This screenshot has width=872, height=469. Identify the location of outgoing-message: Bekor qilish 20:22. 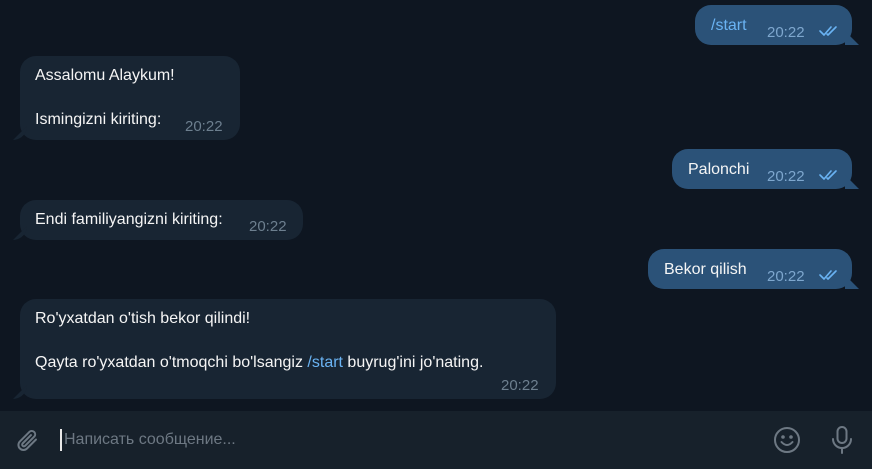
(750, 269).